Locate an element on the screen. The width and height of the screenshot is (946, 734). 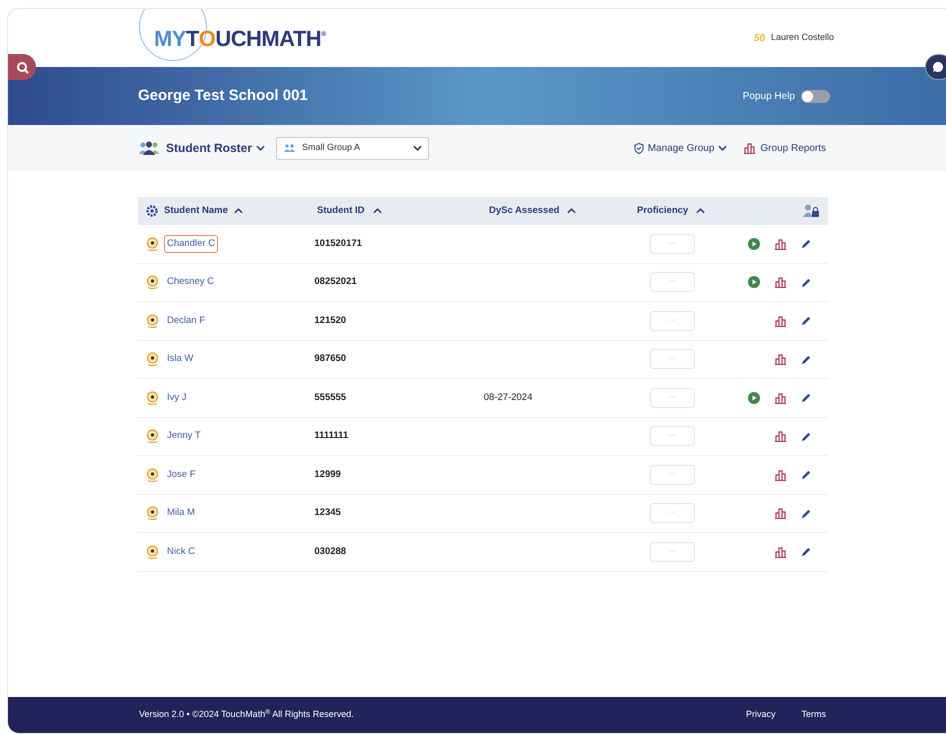
student-name-link: Isla W is located at coordinates (180, 359).